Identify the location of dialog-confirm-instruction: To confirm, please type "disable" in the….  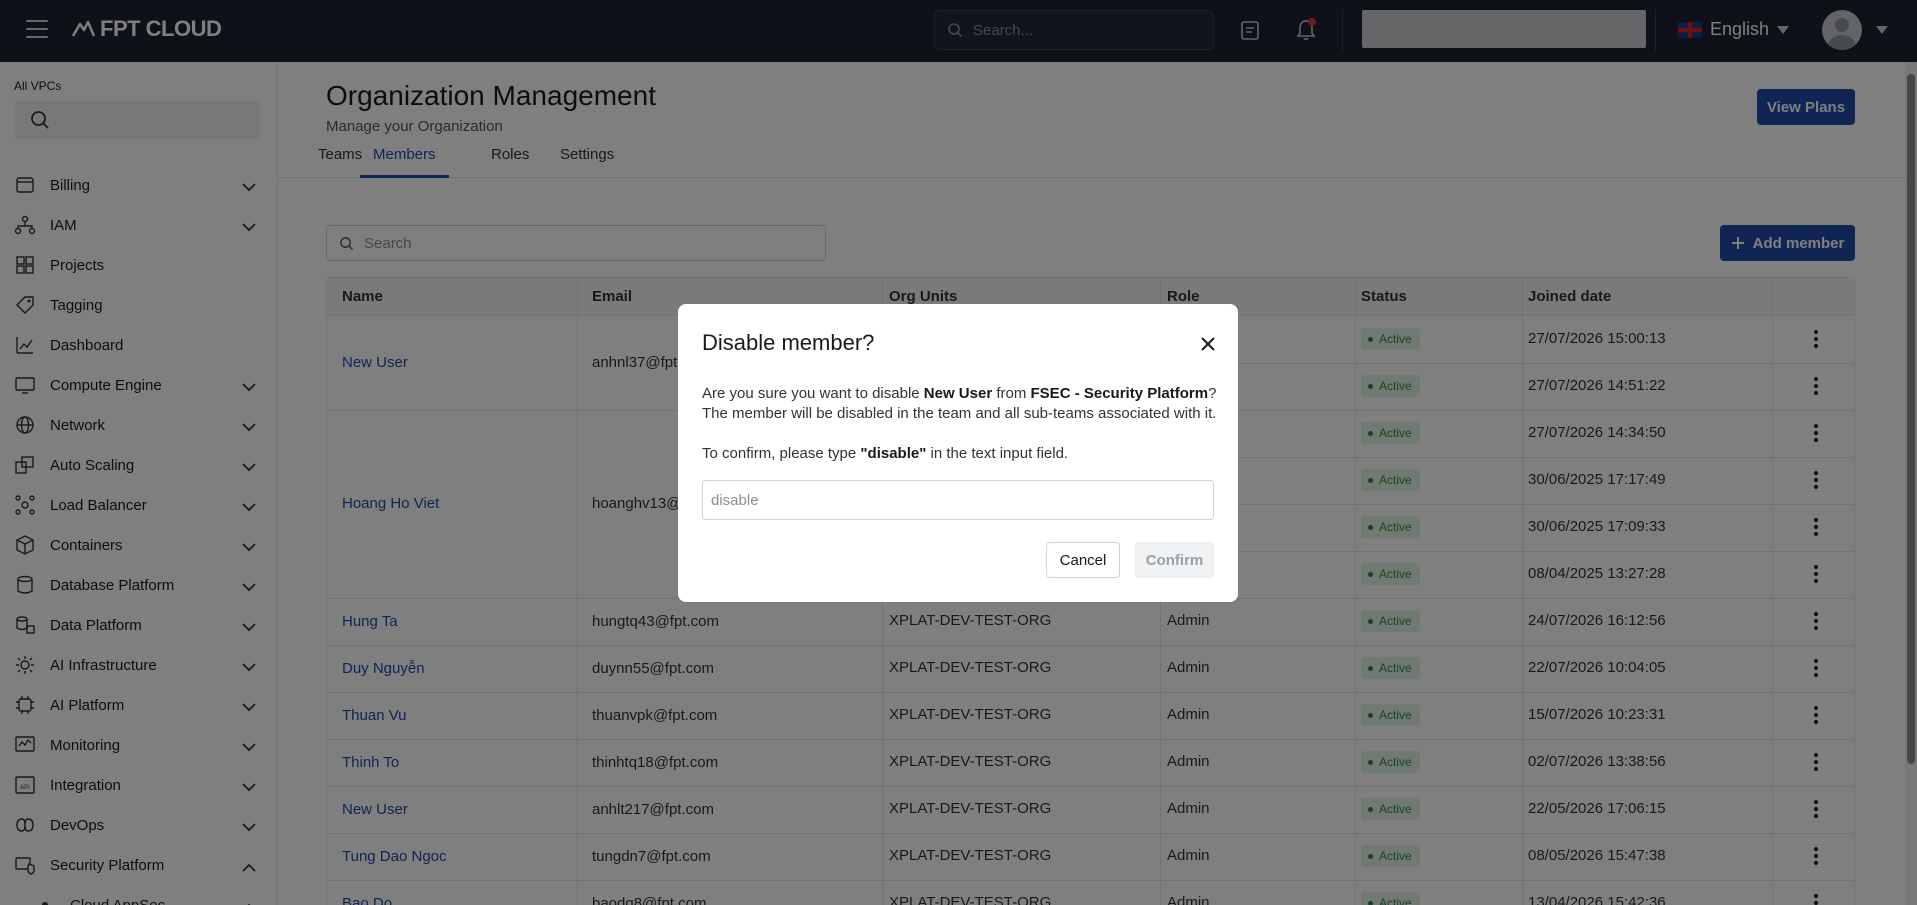
(885, 454).